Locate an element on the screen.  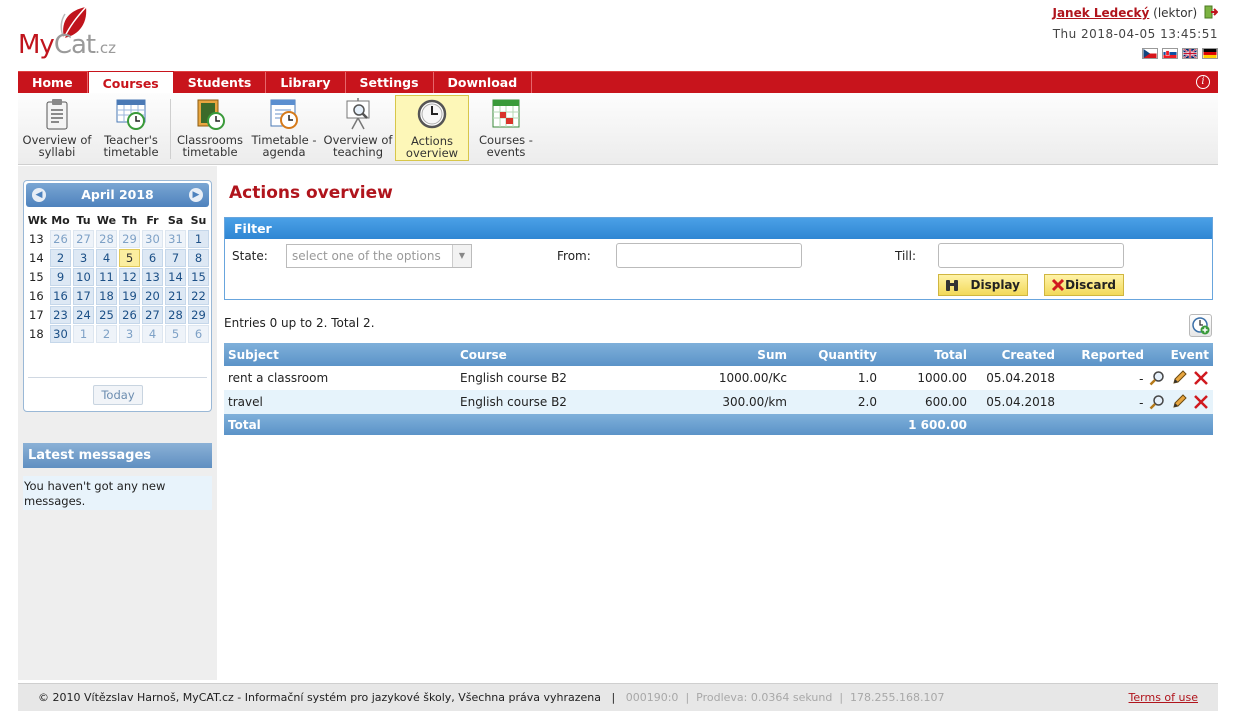
col-header-reported: Reported is located at coordinates (1103, 354).